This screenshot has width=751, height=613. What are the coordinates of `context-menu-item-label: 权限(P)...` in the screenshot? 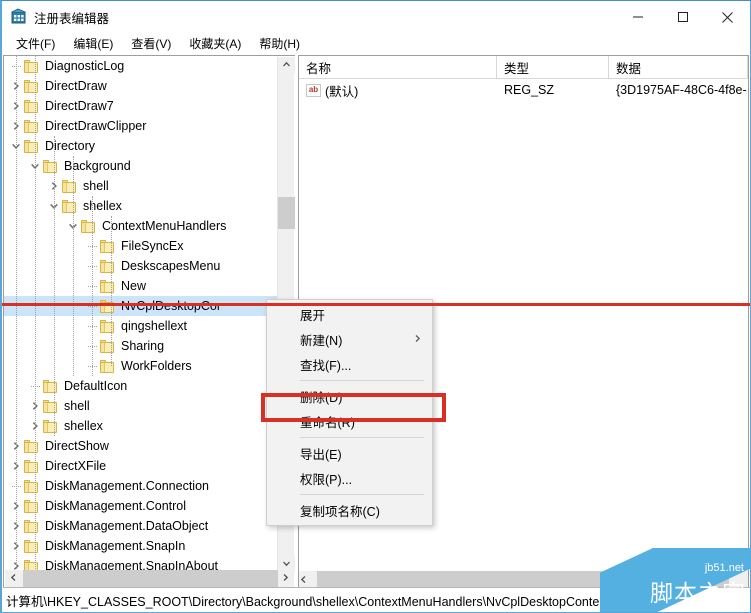 It's located at (326, 480).